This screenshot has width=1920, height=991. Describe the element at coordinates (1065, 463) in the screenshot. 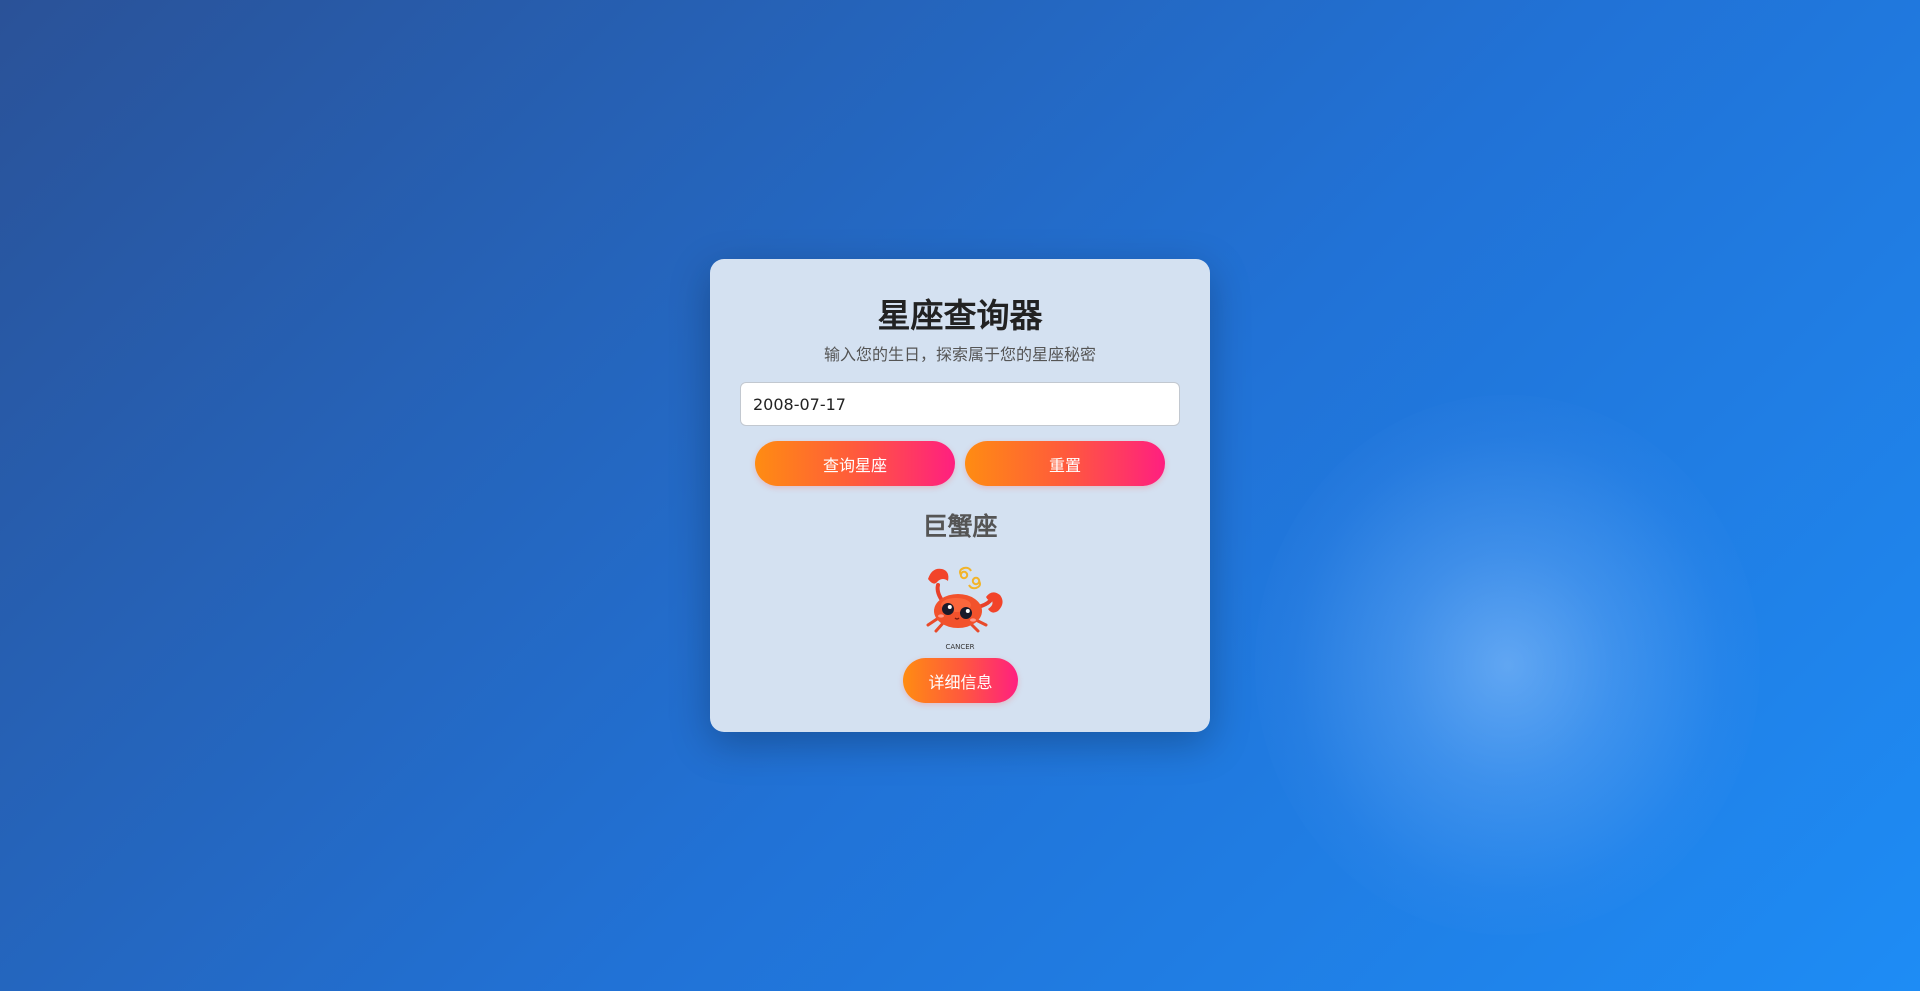

I see `reset-button: 重置` at that location.